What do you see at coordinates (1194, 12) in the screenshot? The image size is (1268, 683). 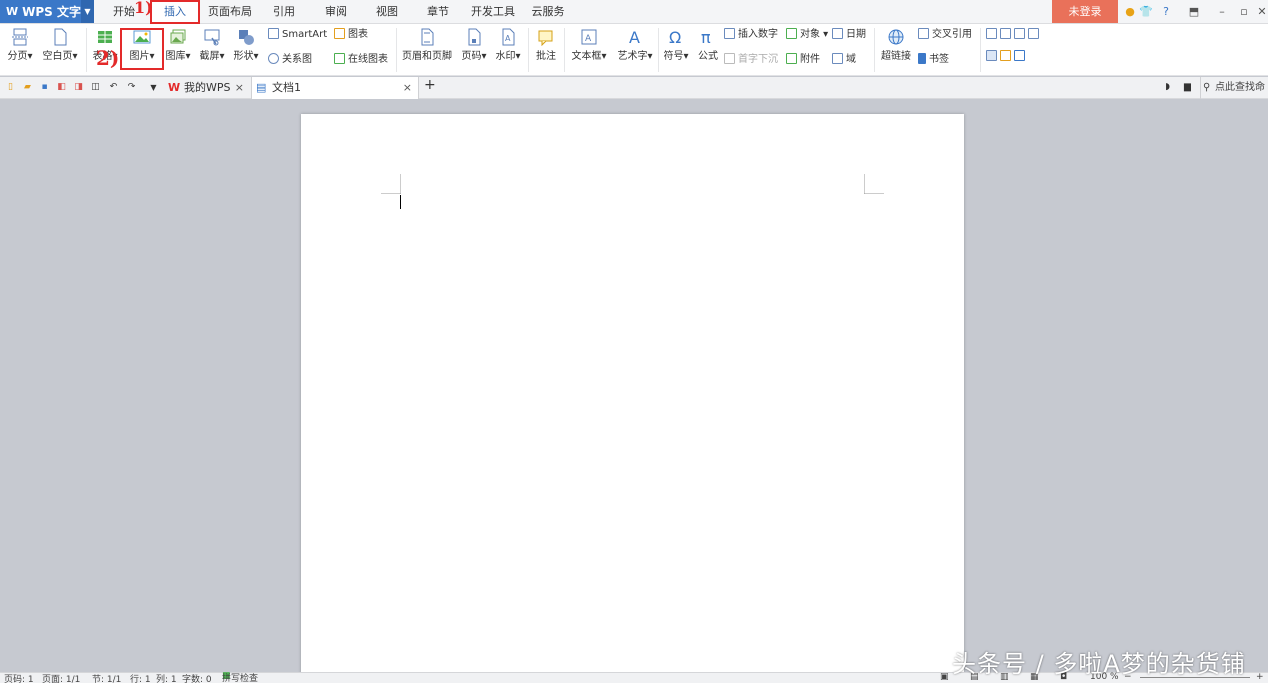 I see `restore-ribbon-icon: ⬒` at bounding box center [1194, 12].